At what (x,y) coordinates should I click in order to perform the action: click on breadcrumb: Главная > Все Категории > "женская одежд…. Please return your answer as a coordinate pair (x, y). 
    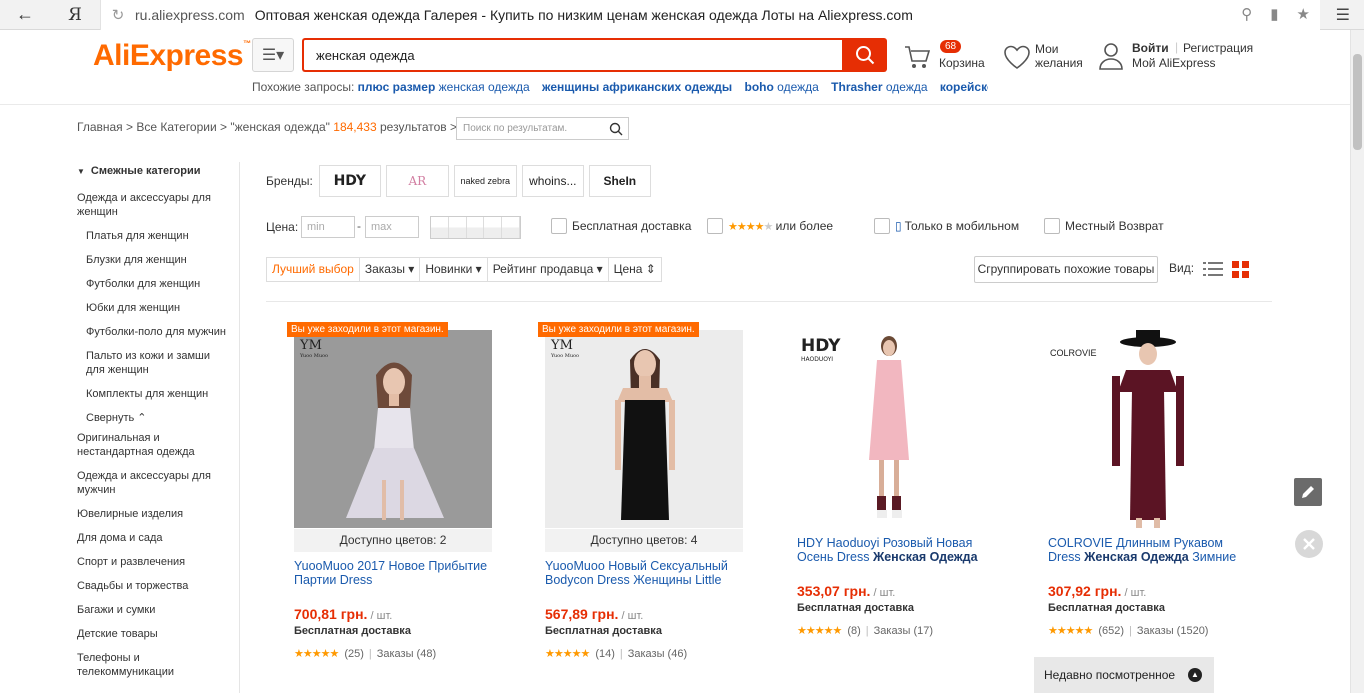
    Looking at the image, I should click on (267, 127).